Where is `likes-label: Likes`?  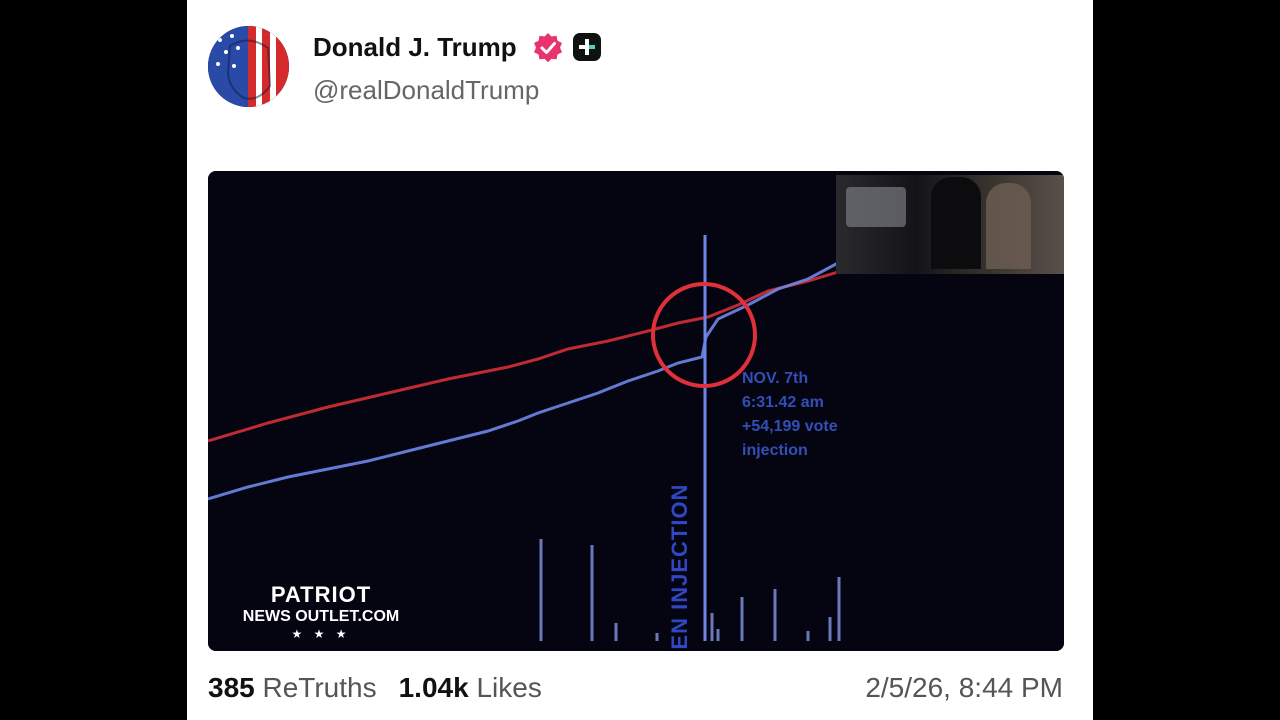
likes-label: Likes is located at coordinates (509, 687).